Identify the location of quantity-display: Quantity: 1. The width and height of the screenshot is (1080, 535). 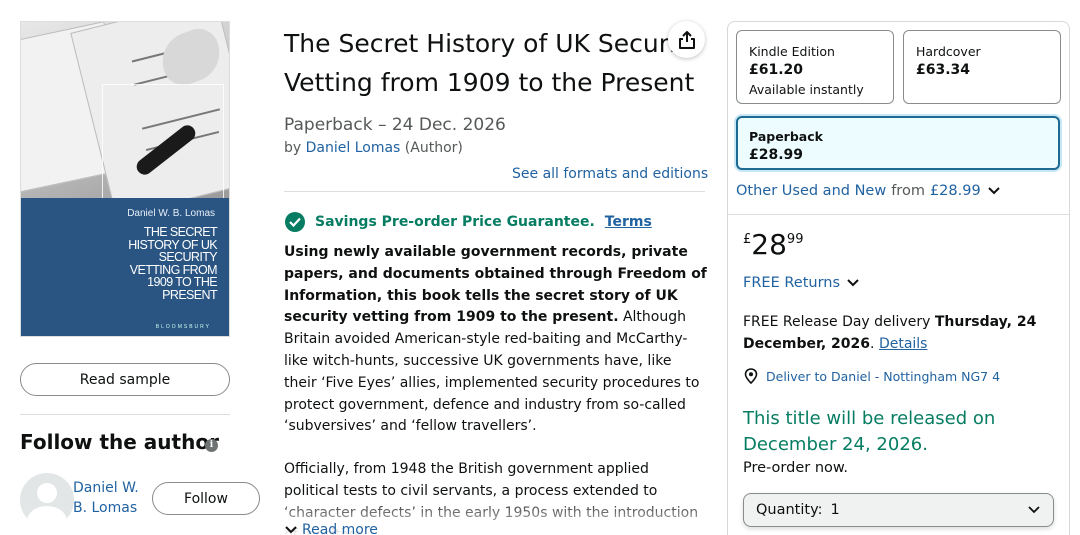
(798, 510).